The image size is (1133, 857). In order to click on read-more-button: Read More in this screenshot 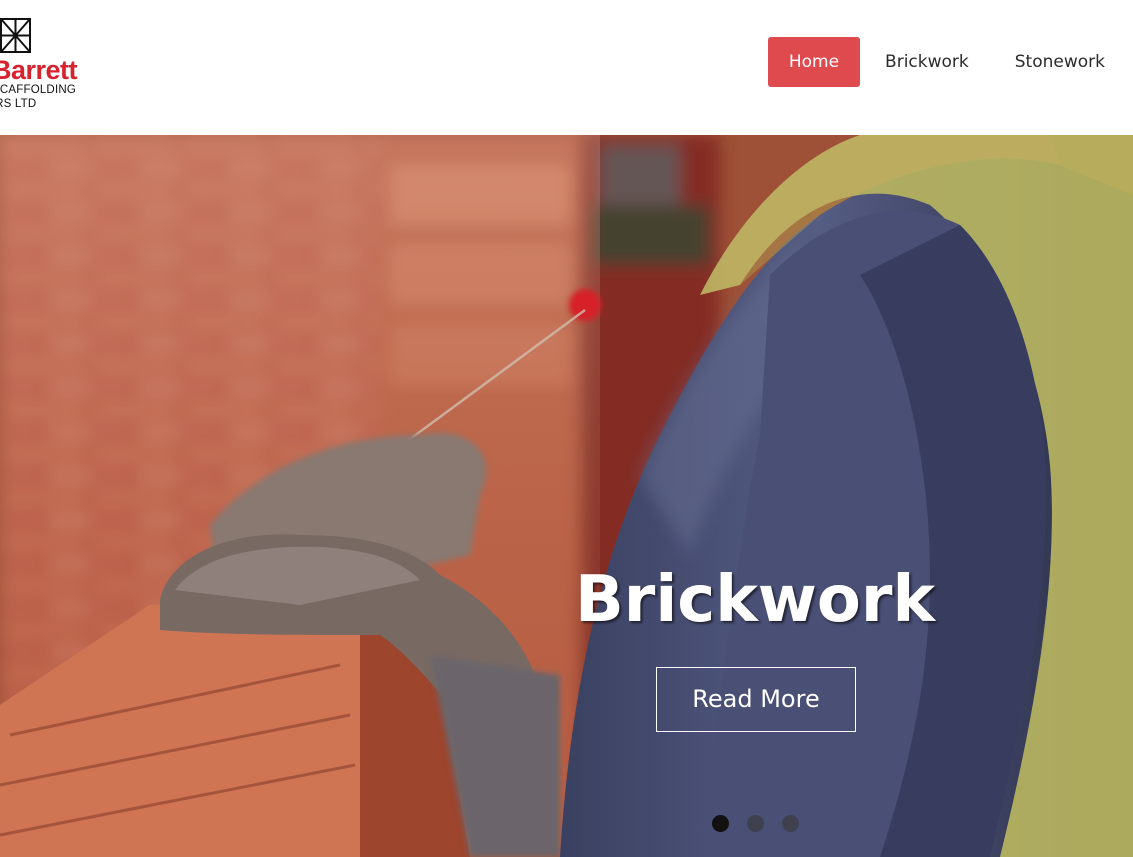, I will do `click(756, 699)`.